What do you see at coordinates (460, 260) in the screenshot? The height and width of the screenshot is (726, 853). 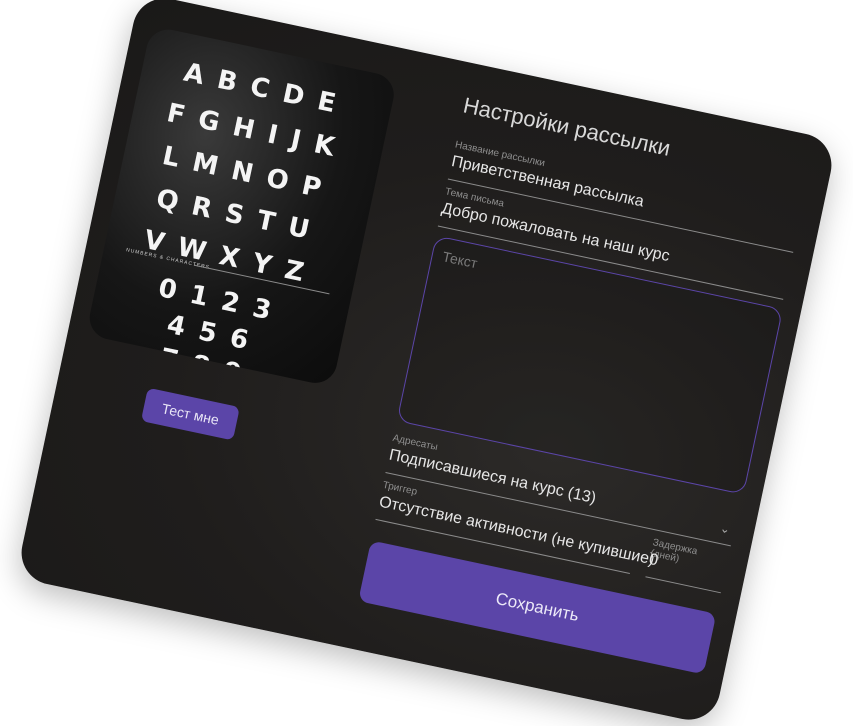 I see `message-placeholder: Текст` at bounding box center [460, 260].